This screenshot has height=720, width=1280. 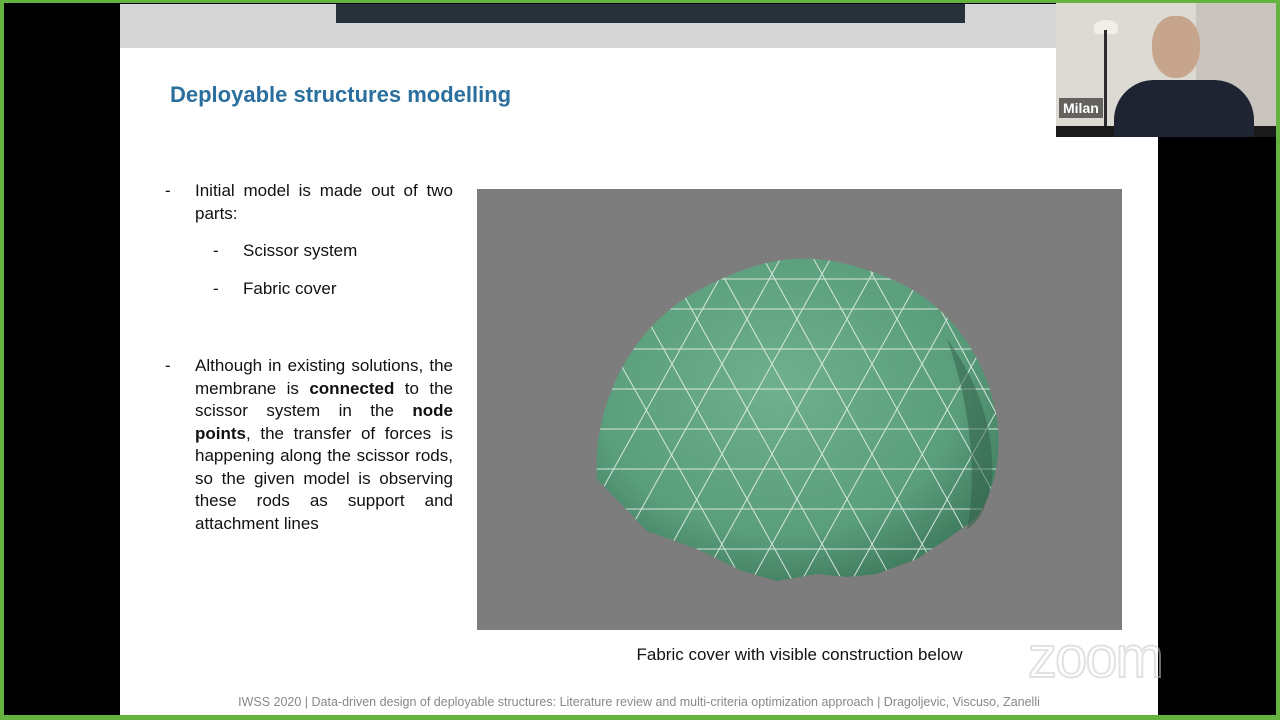 I want to click on sub-bullet-text: Scissor system, so click(x=300, y=250).